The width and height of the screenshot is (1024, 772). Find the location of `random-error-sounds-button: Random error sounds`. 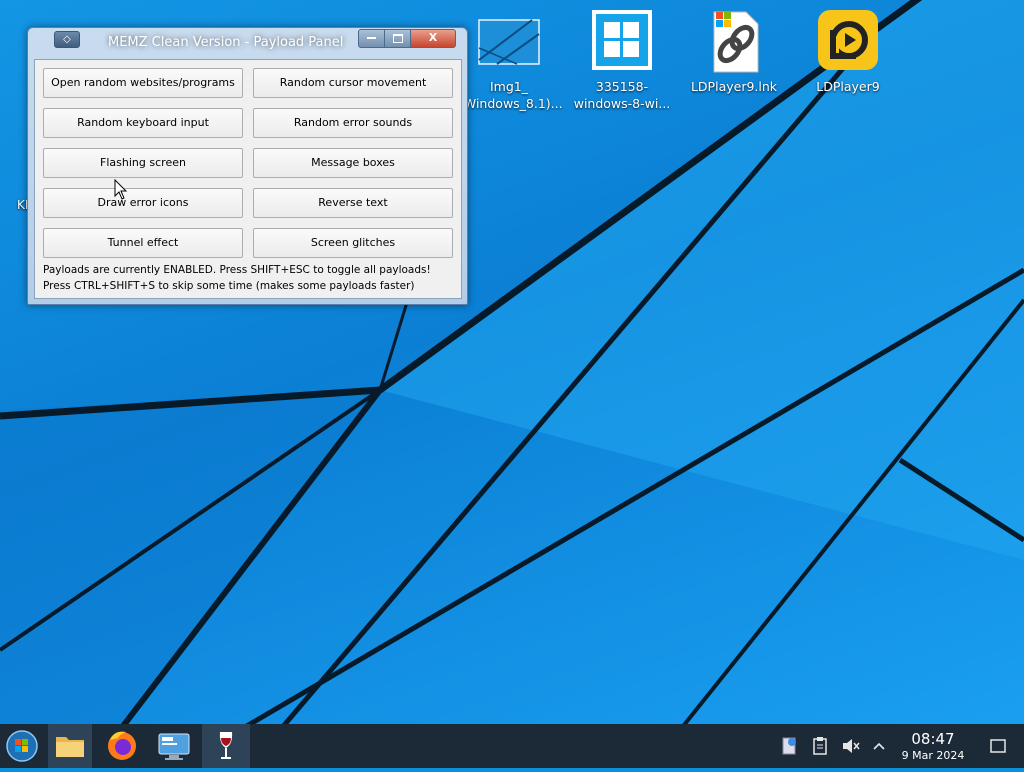

random-error-sounds-button: Random error sounds is located at coordinates (353, 123).